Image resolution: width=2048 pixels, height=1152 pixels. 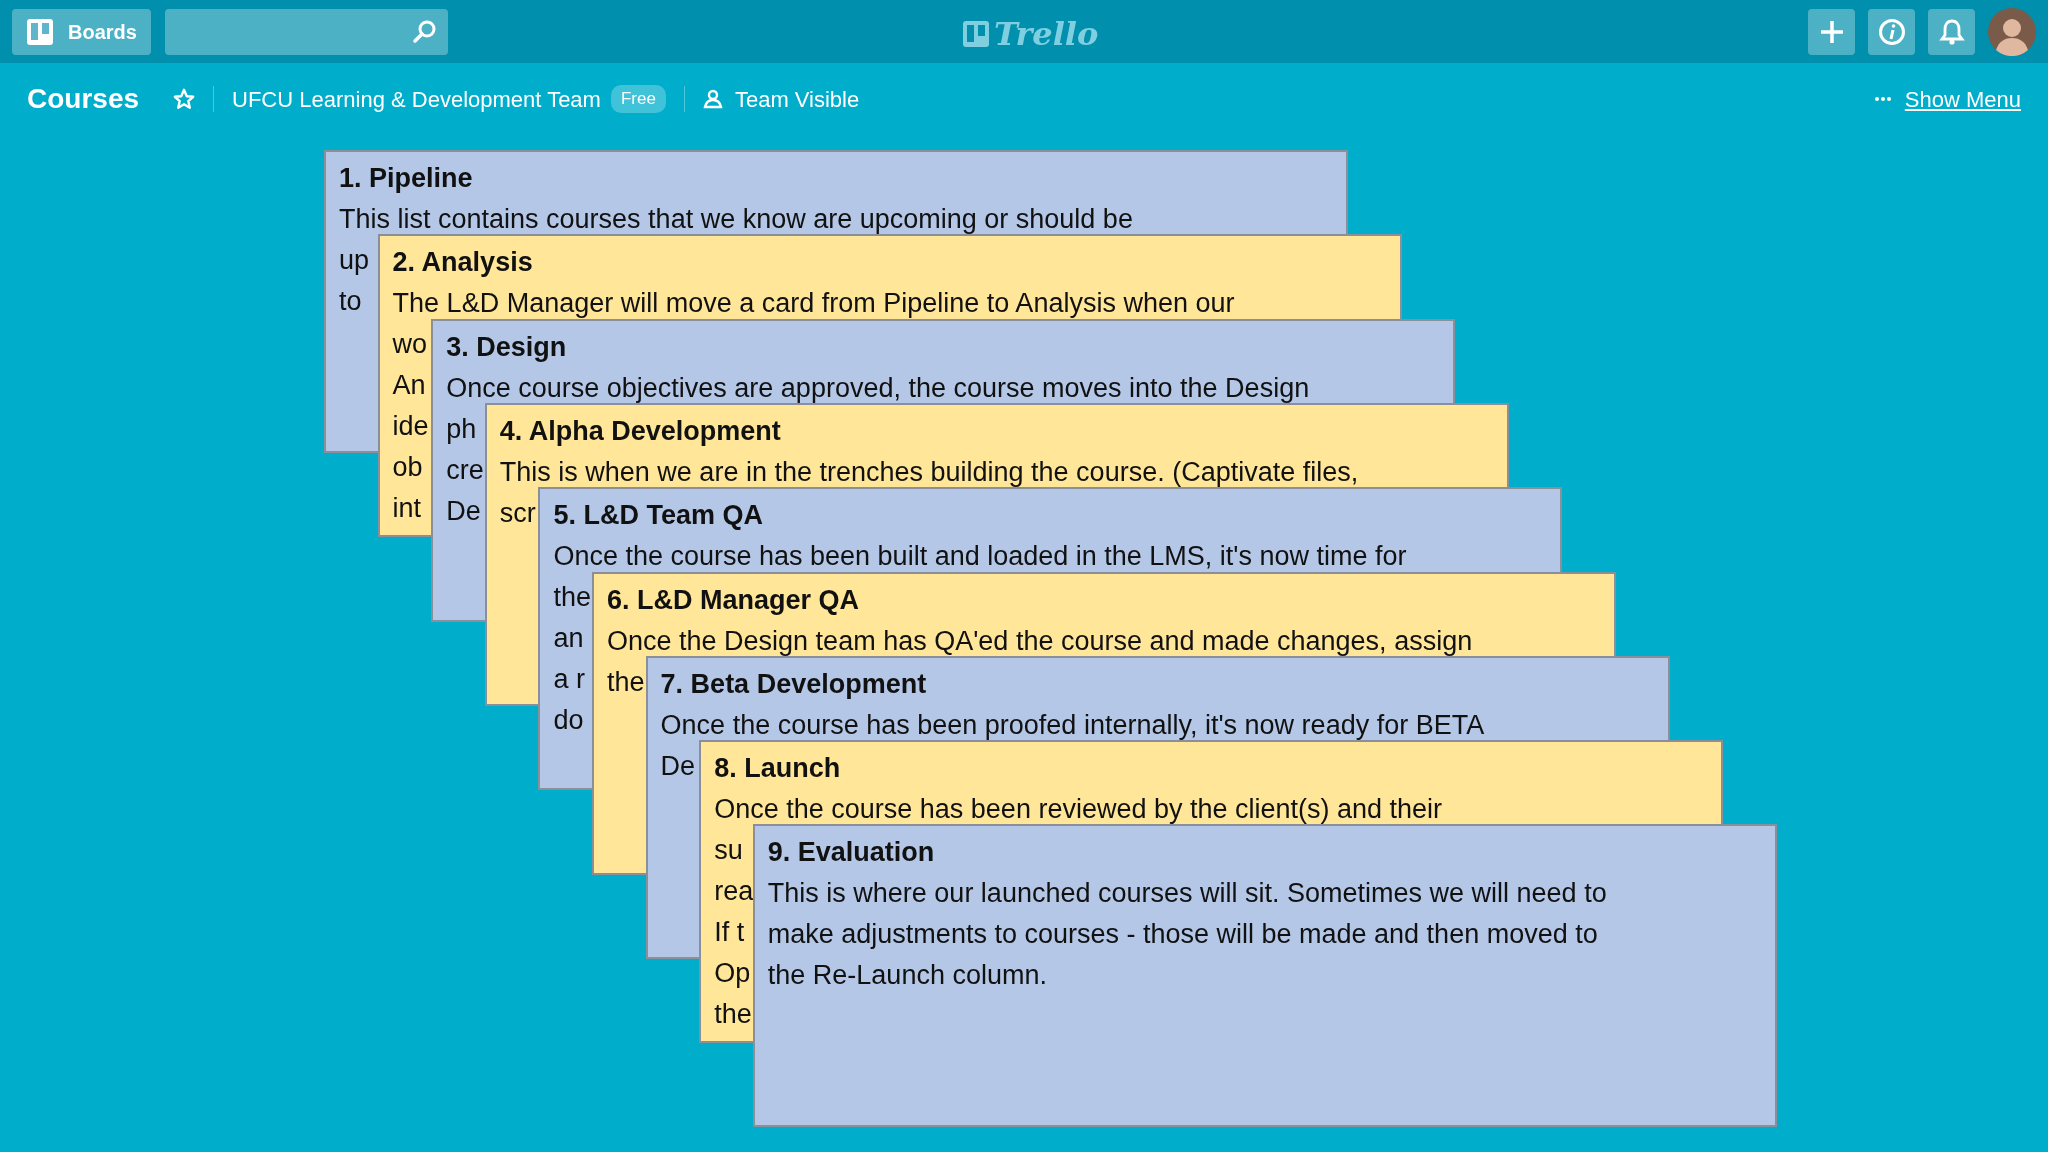 I want to click on notifications-button, so click(x=1951, y=31).